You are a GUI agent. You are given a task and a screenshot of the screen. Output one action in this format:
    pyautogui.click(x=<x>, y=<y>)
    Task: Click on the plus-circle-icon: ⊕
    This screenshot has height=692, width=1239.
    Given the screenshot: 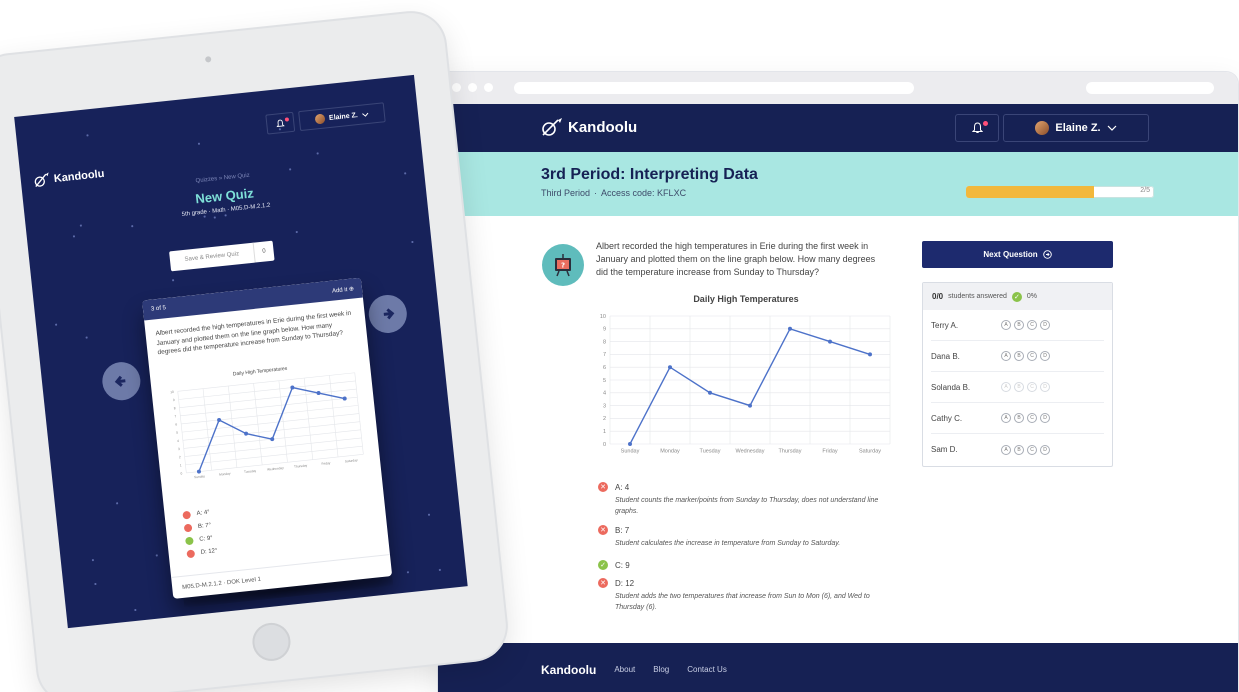 What is the action you would take?
    pyautogui.click(x=351, y=289)
    